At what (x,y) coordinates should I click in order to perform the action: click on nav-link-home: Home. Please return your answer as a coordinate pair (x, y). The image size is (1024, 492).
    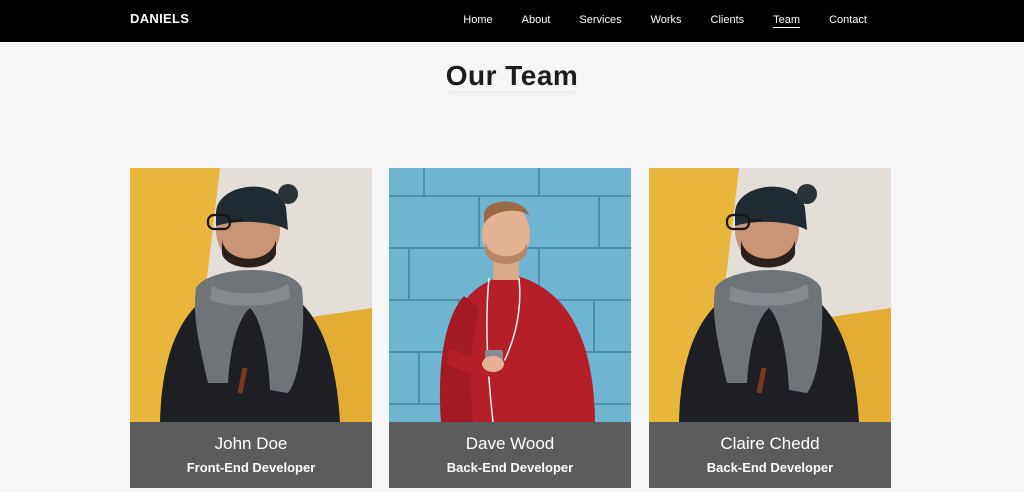
    Looking at the image, I should click on (477, 21).